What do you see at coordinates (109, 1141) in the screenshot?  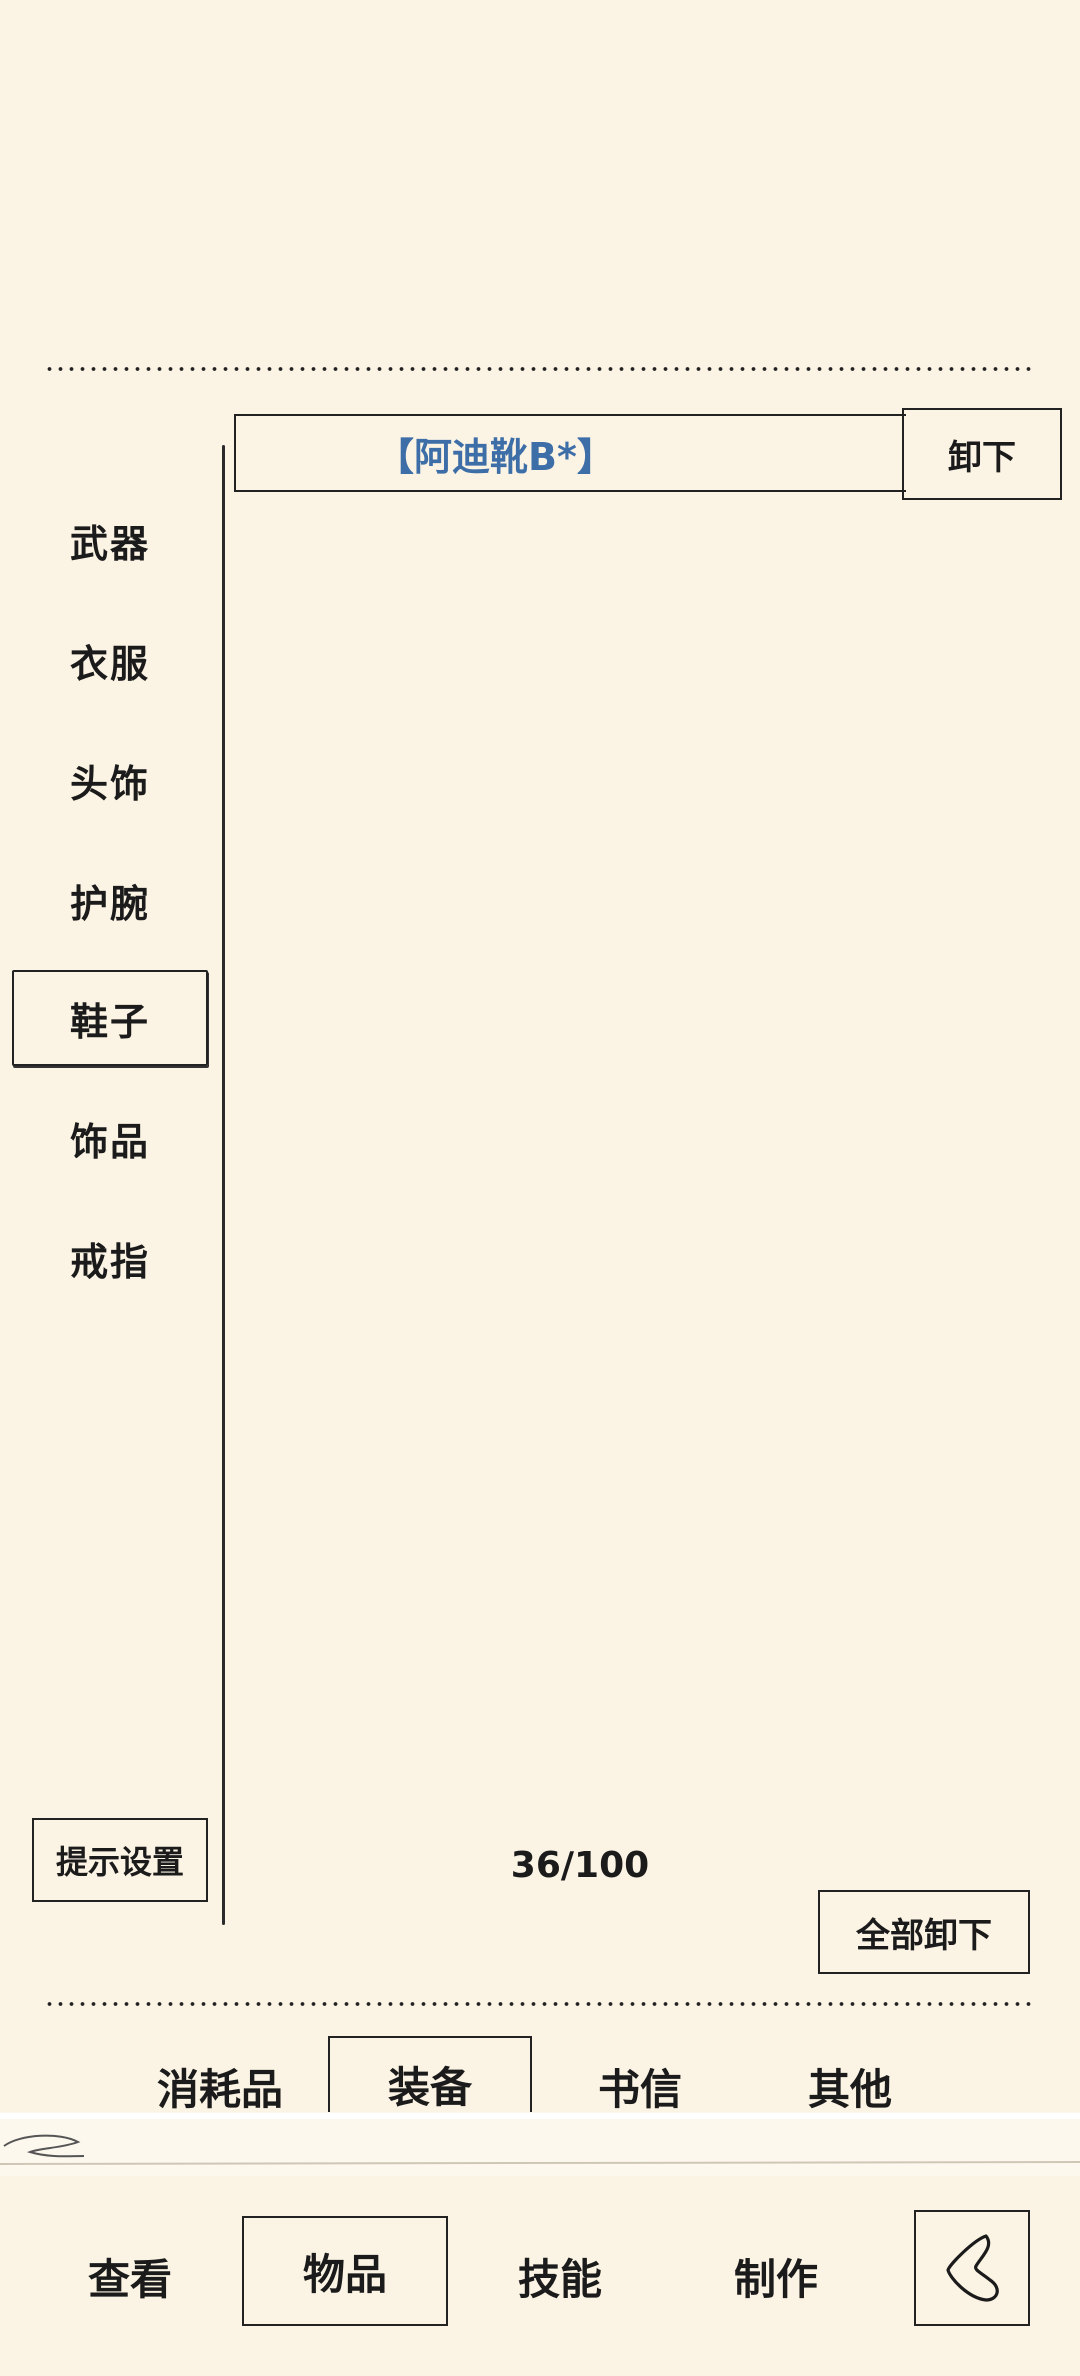 I see `category-label: 饰品` at bounding box center [109, 1141].